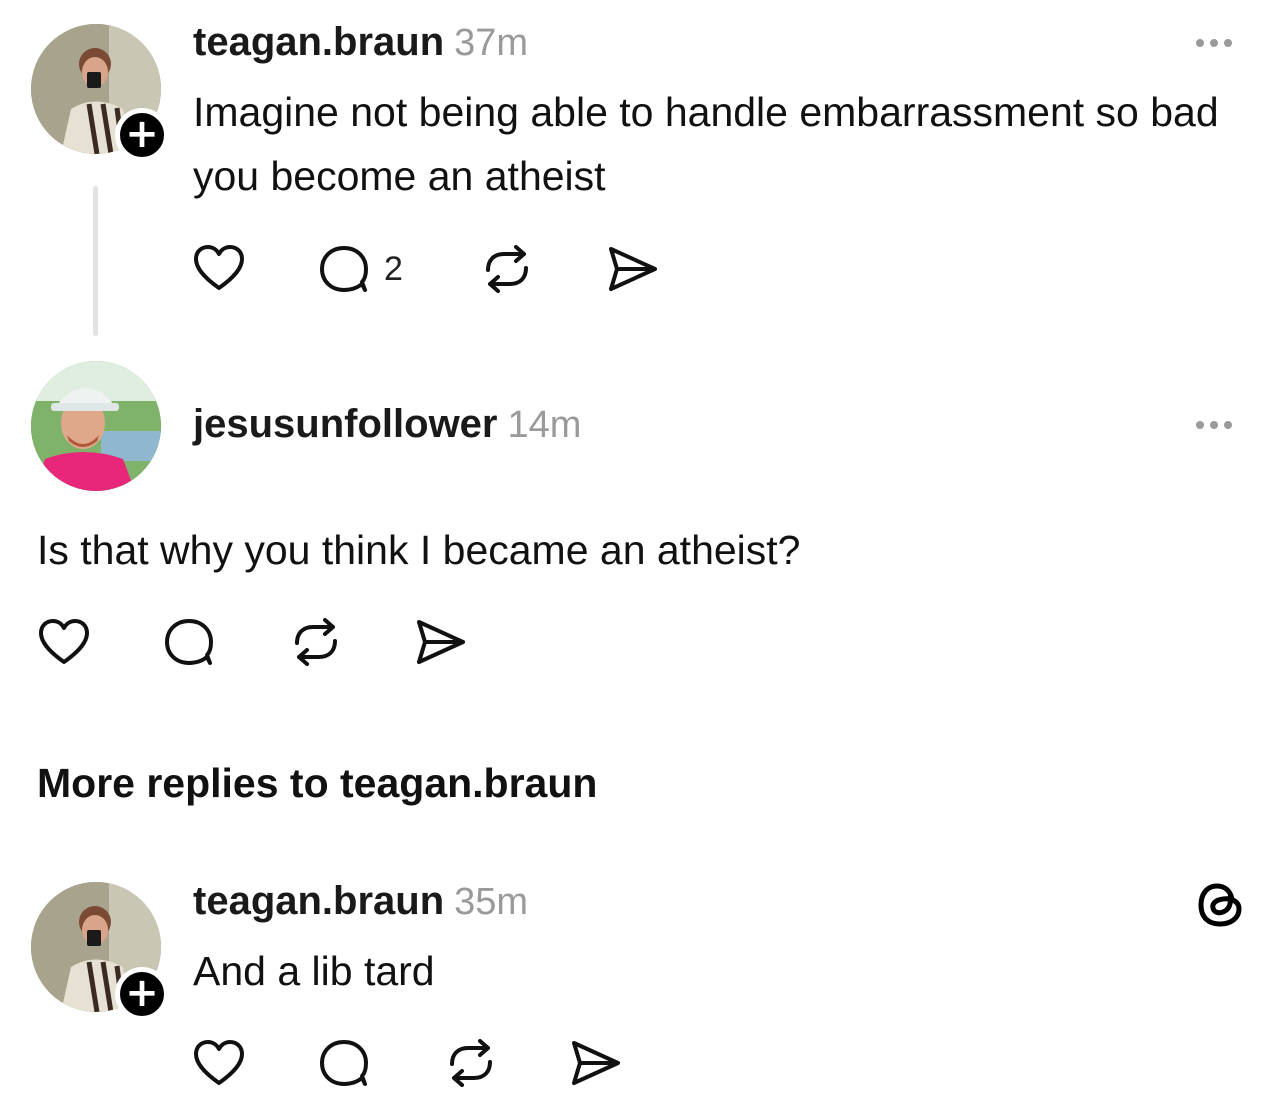 The image size is (1284, 1097). I want to click on avatar-jesusunfollower, so click(96, 426).